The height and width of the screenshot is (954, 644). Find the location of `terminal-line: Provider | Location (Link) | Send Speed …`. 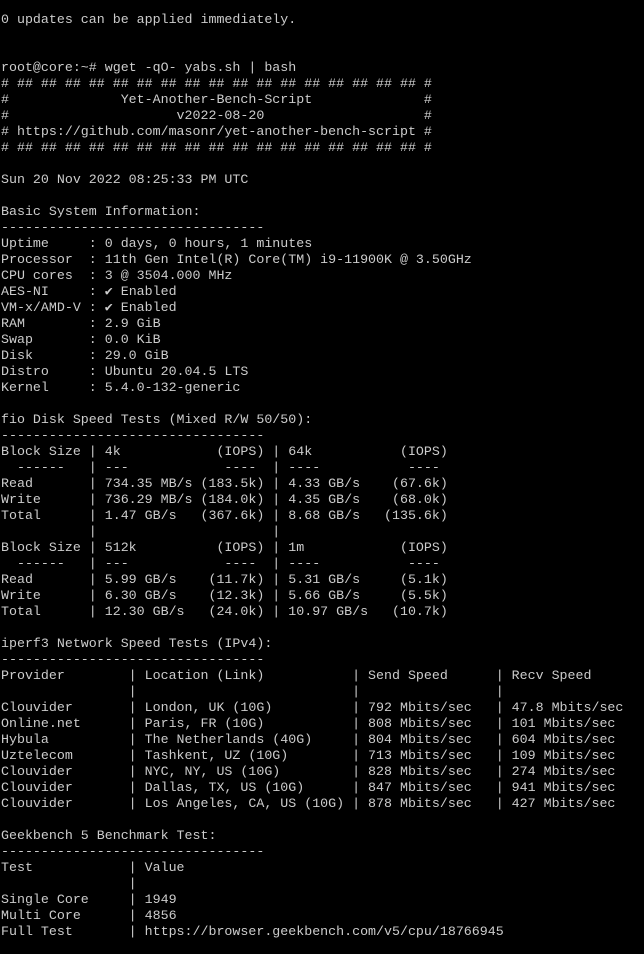

terminal-line: Provider | Location (Link) | Send Speed … is located at coordinates (296, 675).